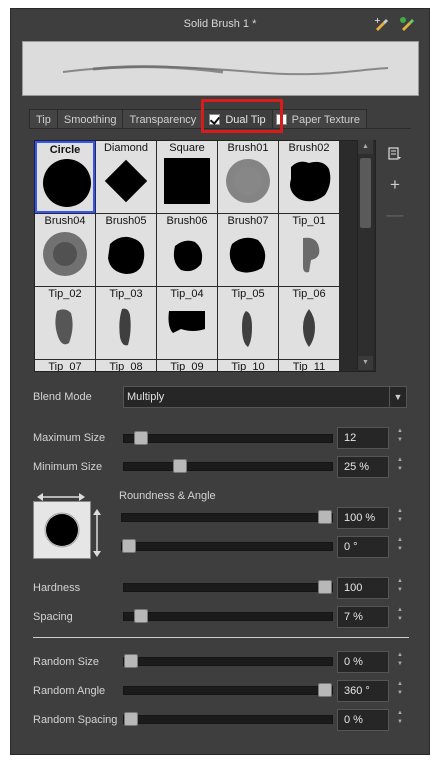 The image size is (440, 765). What do you see at coordinates (187, 250) in the screenshot?
I see `tip-item: Brush06` at bounding box center [187, 250].